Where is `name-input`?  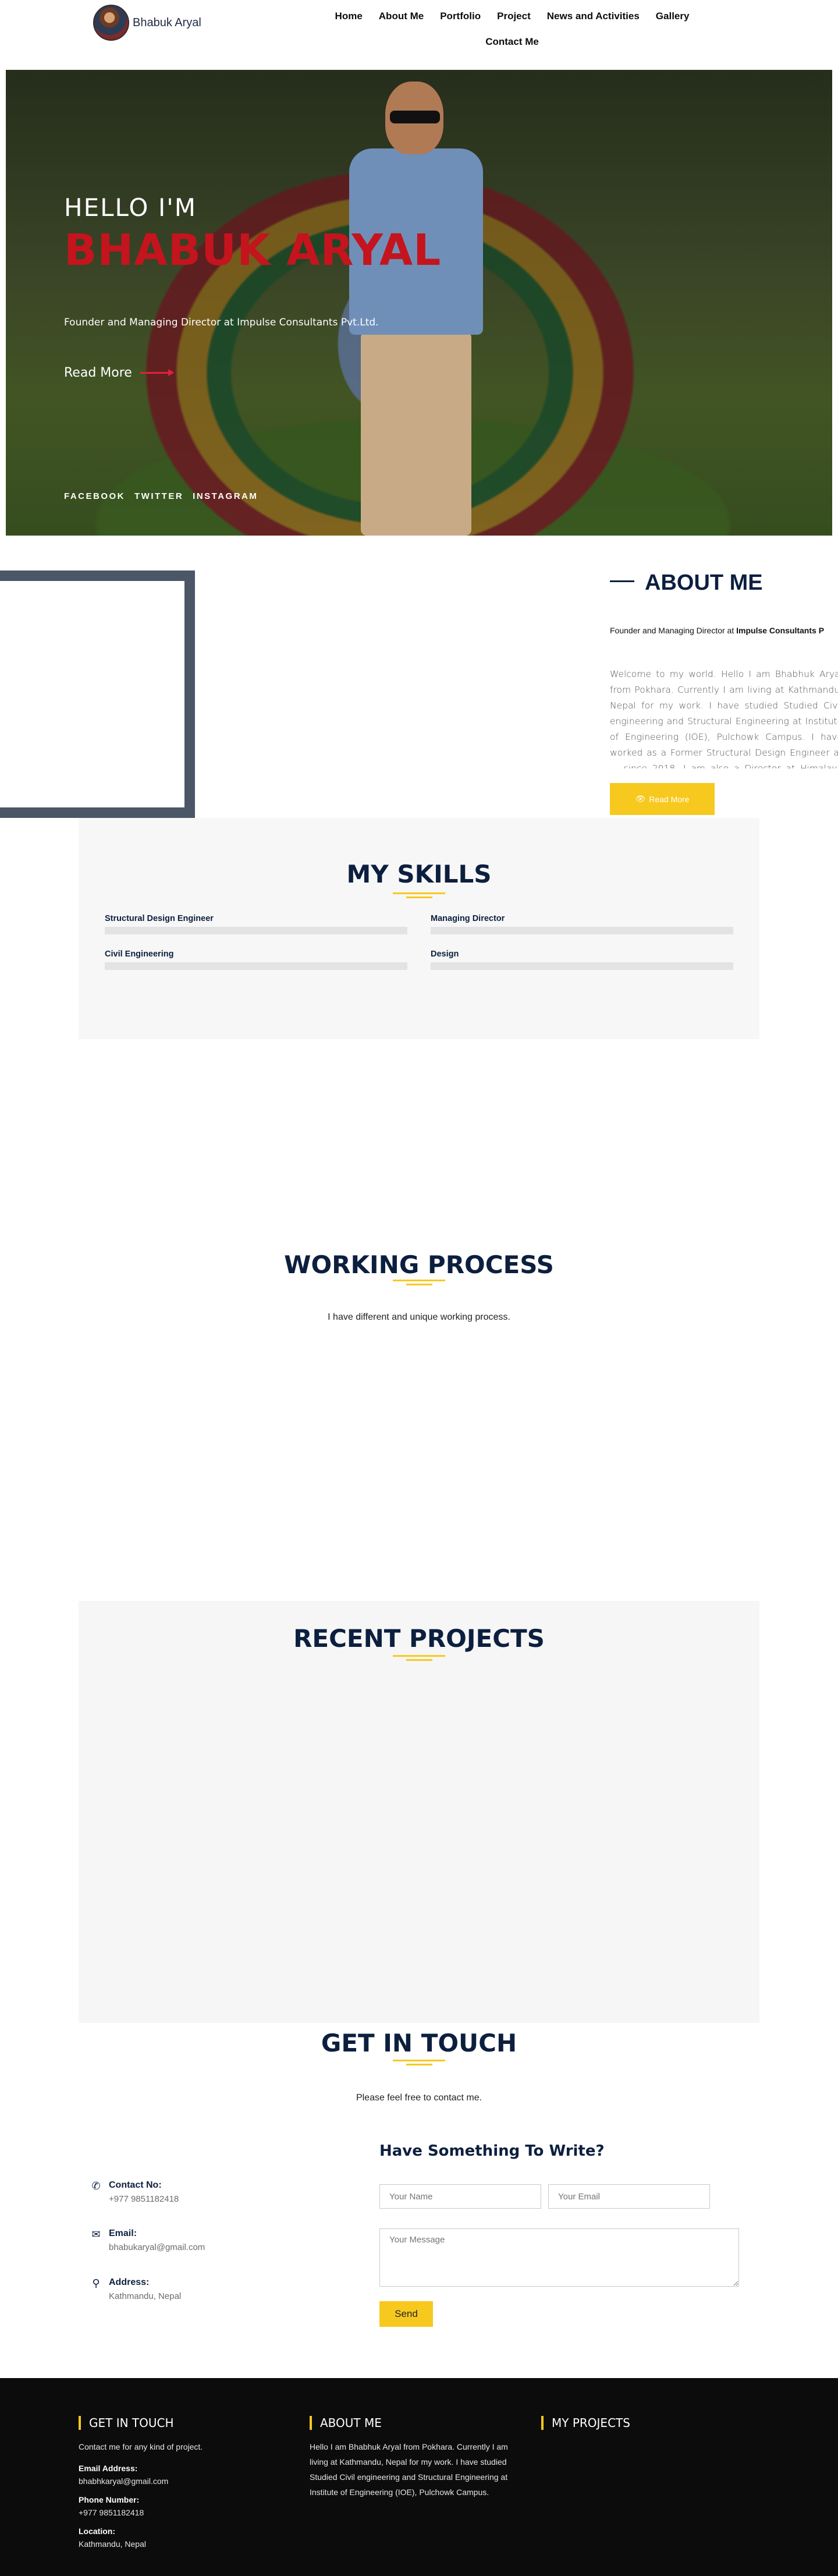
name-input is located at coordinates (460, 2196).